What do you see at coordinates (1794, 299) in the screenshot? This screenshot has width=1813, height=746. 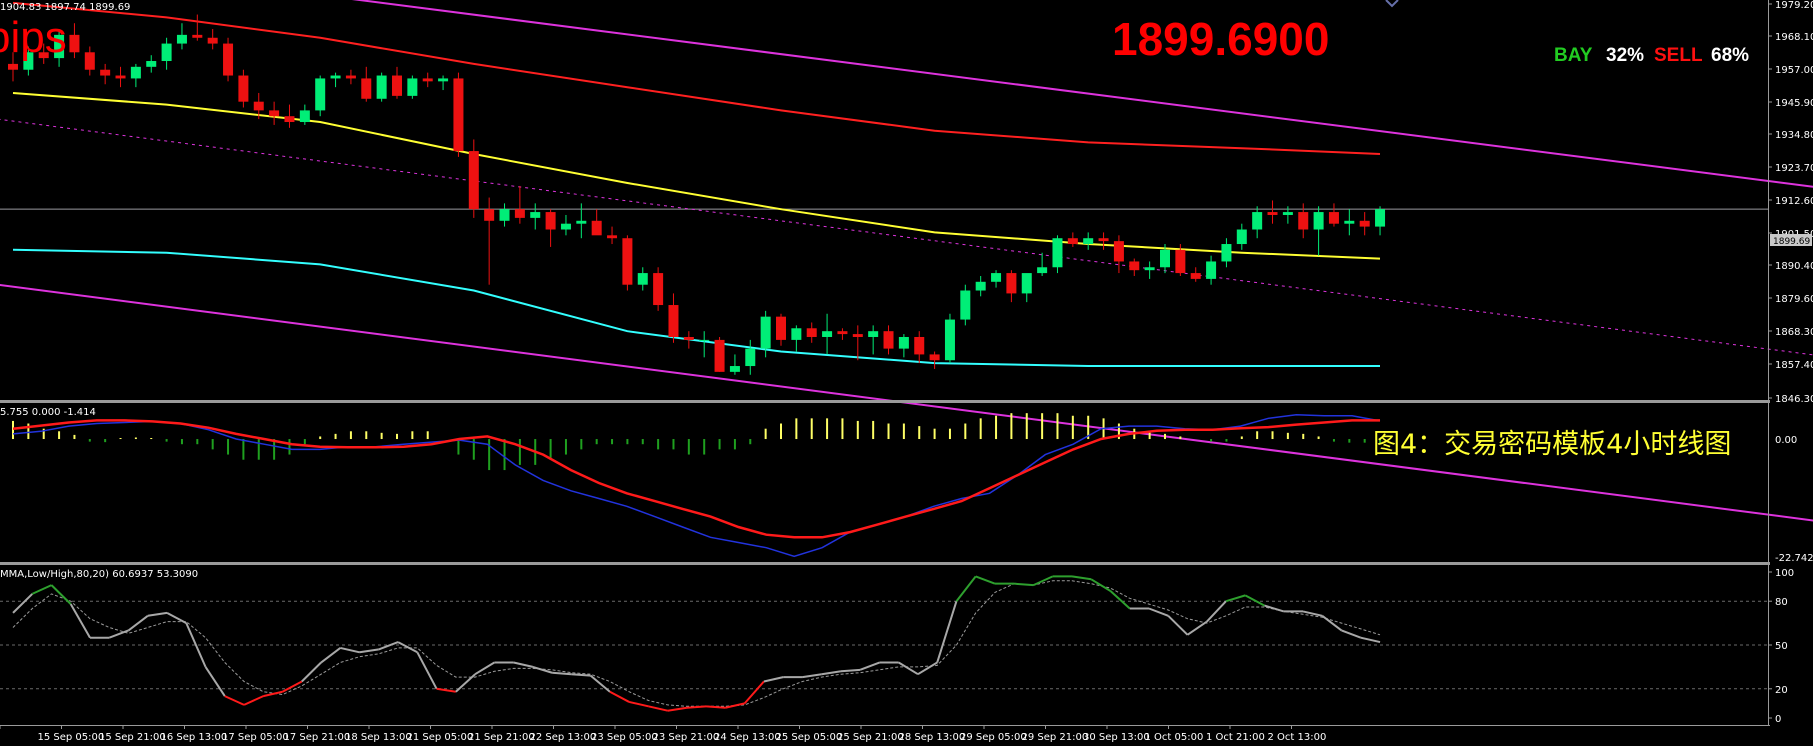 I see `price-axis-label: 1879.60` at bounding box center [1794, 299].